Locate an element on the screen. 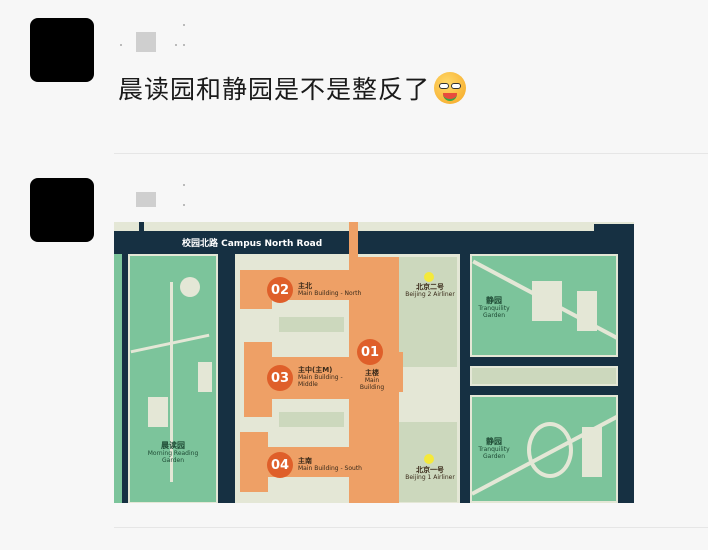  road-label: 校园北路 Campus North Road is located at coordinates (252, 244).